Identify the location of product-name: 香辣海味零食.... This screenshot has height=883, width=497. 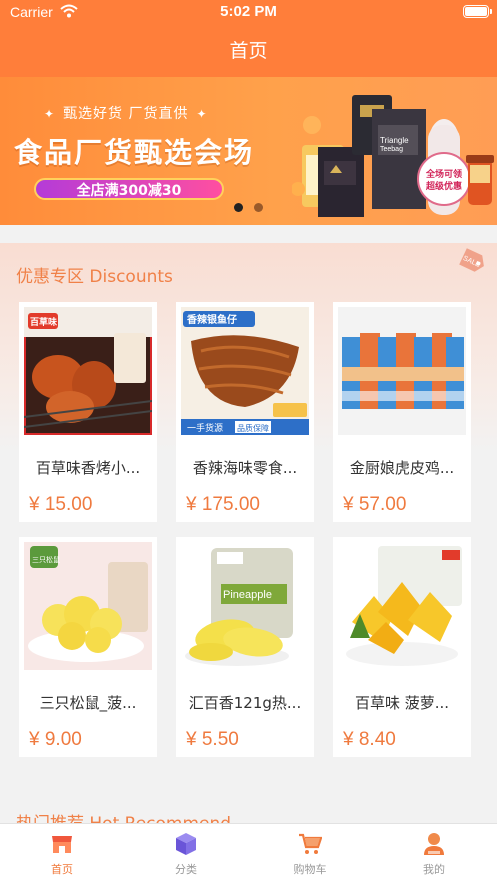
(245, 468).